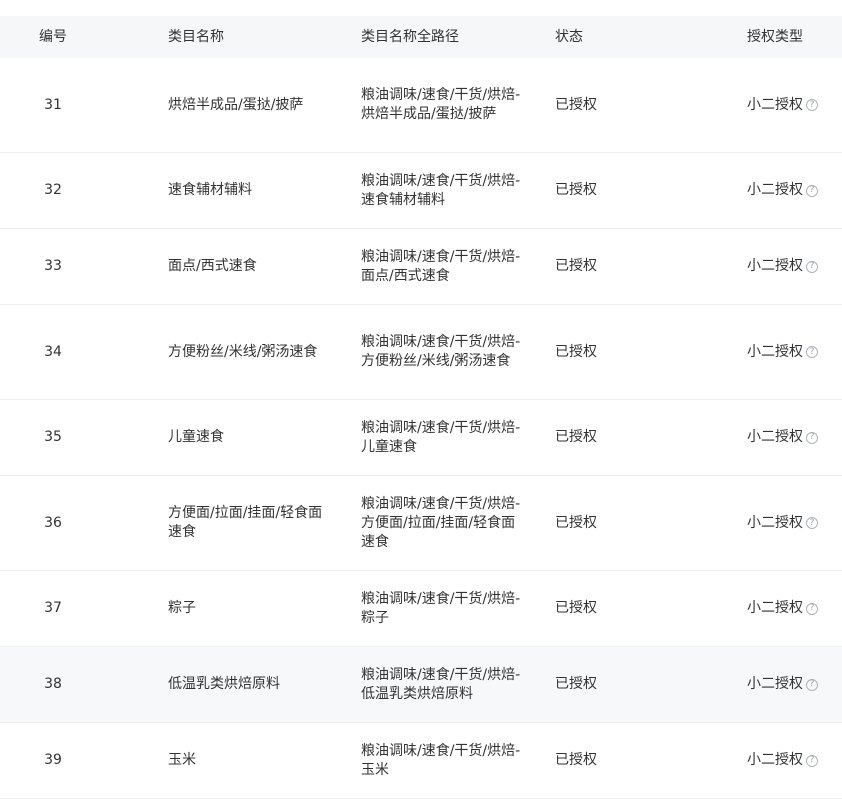 The width and height of the screenshot is (842, 799). What do you see at coordinates (775, 36) in the screenshot?
I see `column-header-auth: 授权类型` at bounding box center [775, 36].